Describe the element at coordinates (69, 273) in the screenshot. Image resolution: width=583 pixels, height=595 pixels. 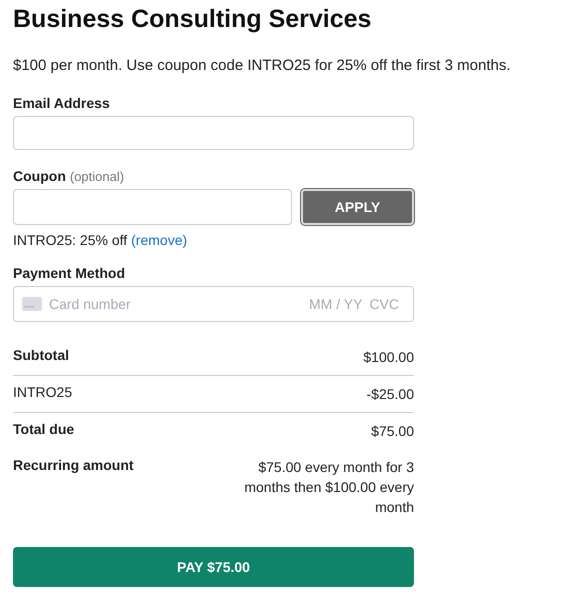
I see `field-label: Payment Method` at that location.